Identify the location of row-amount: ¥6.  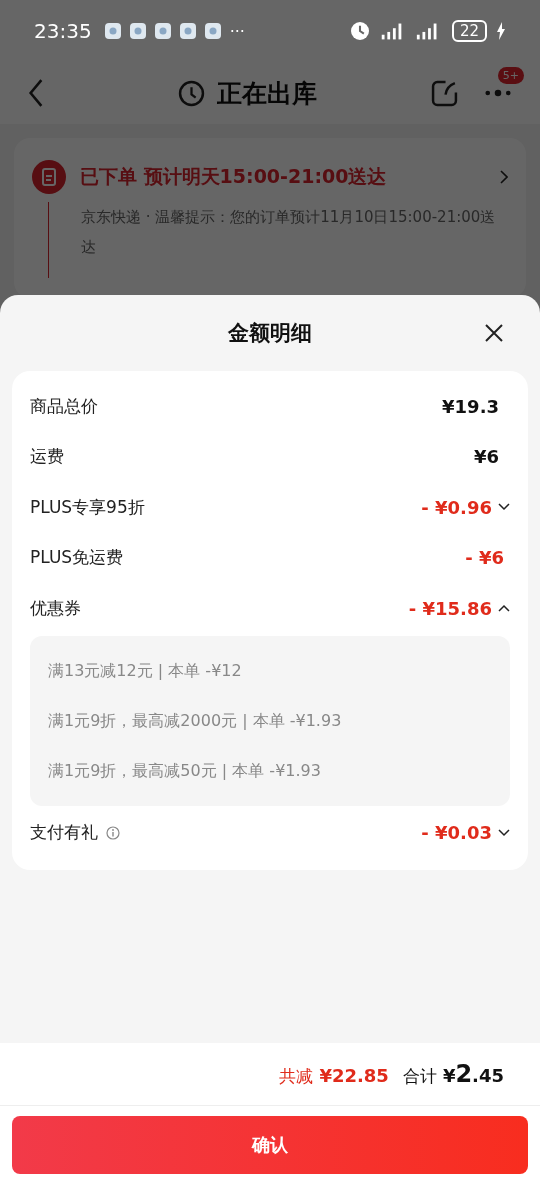
(486, 457).